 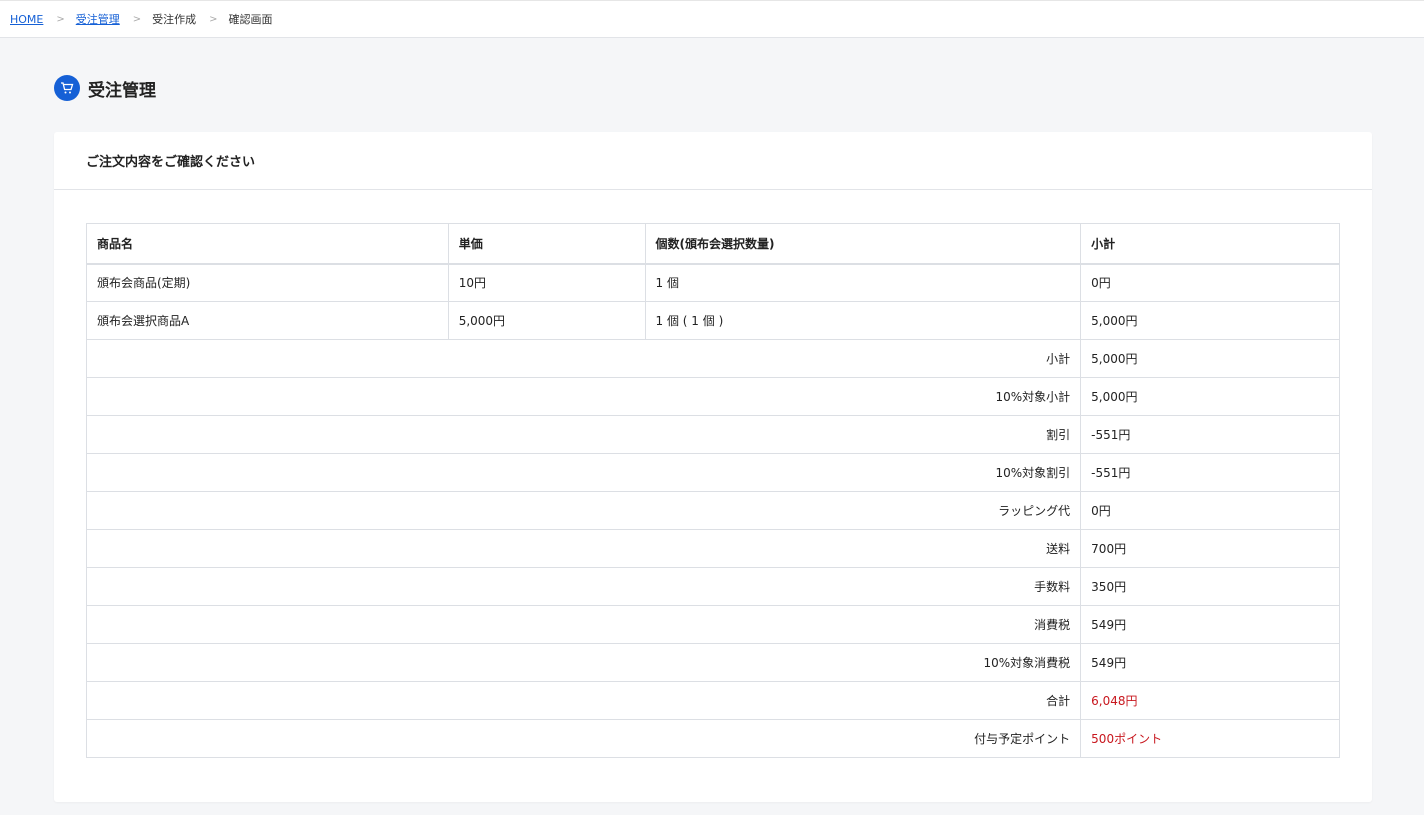 I want to click on summary-label: 小計, so click(x=583, y=358).